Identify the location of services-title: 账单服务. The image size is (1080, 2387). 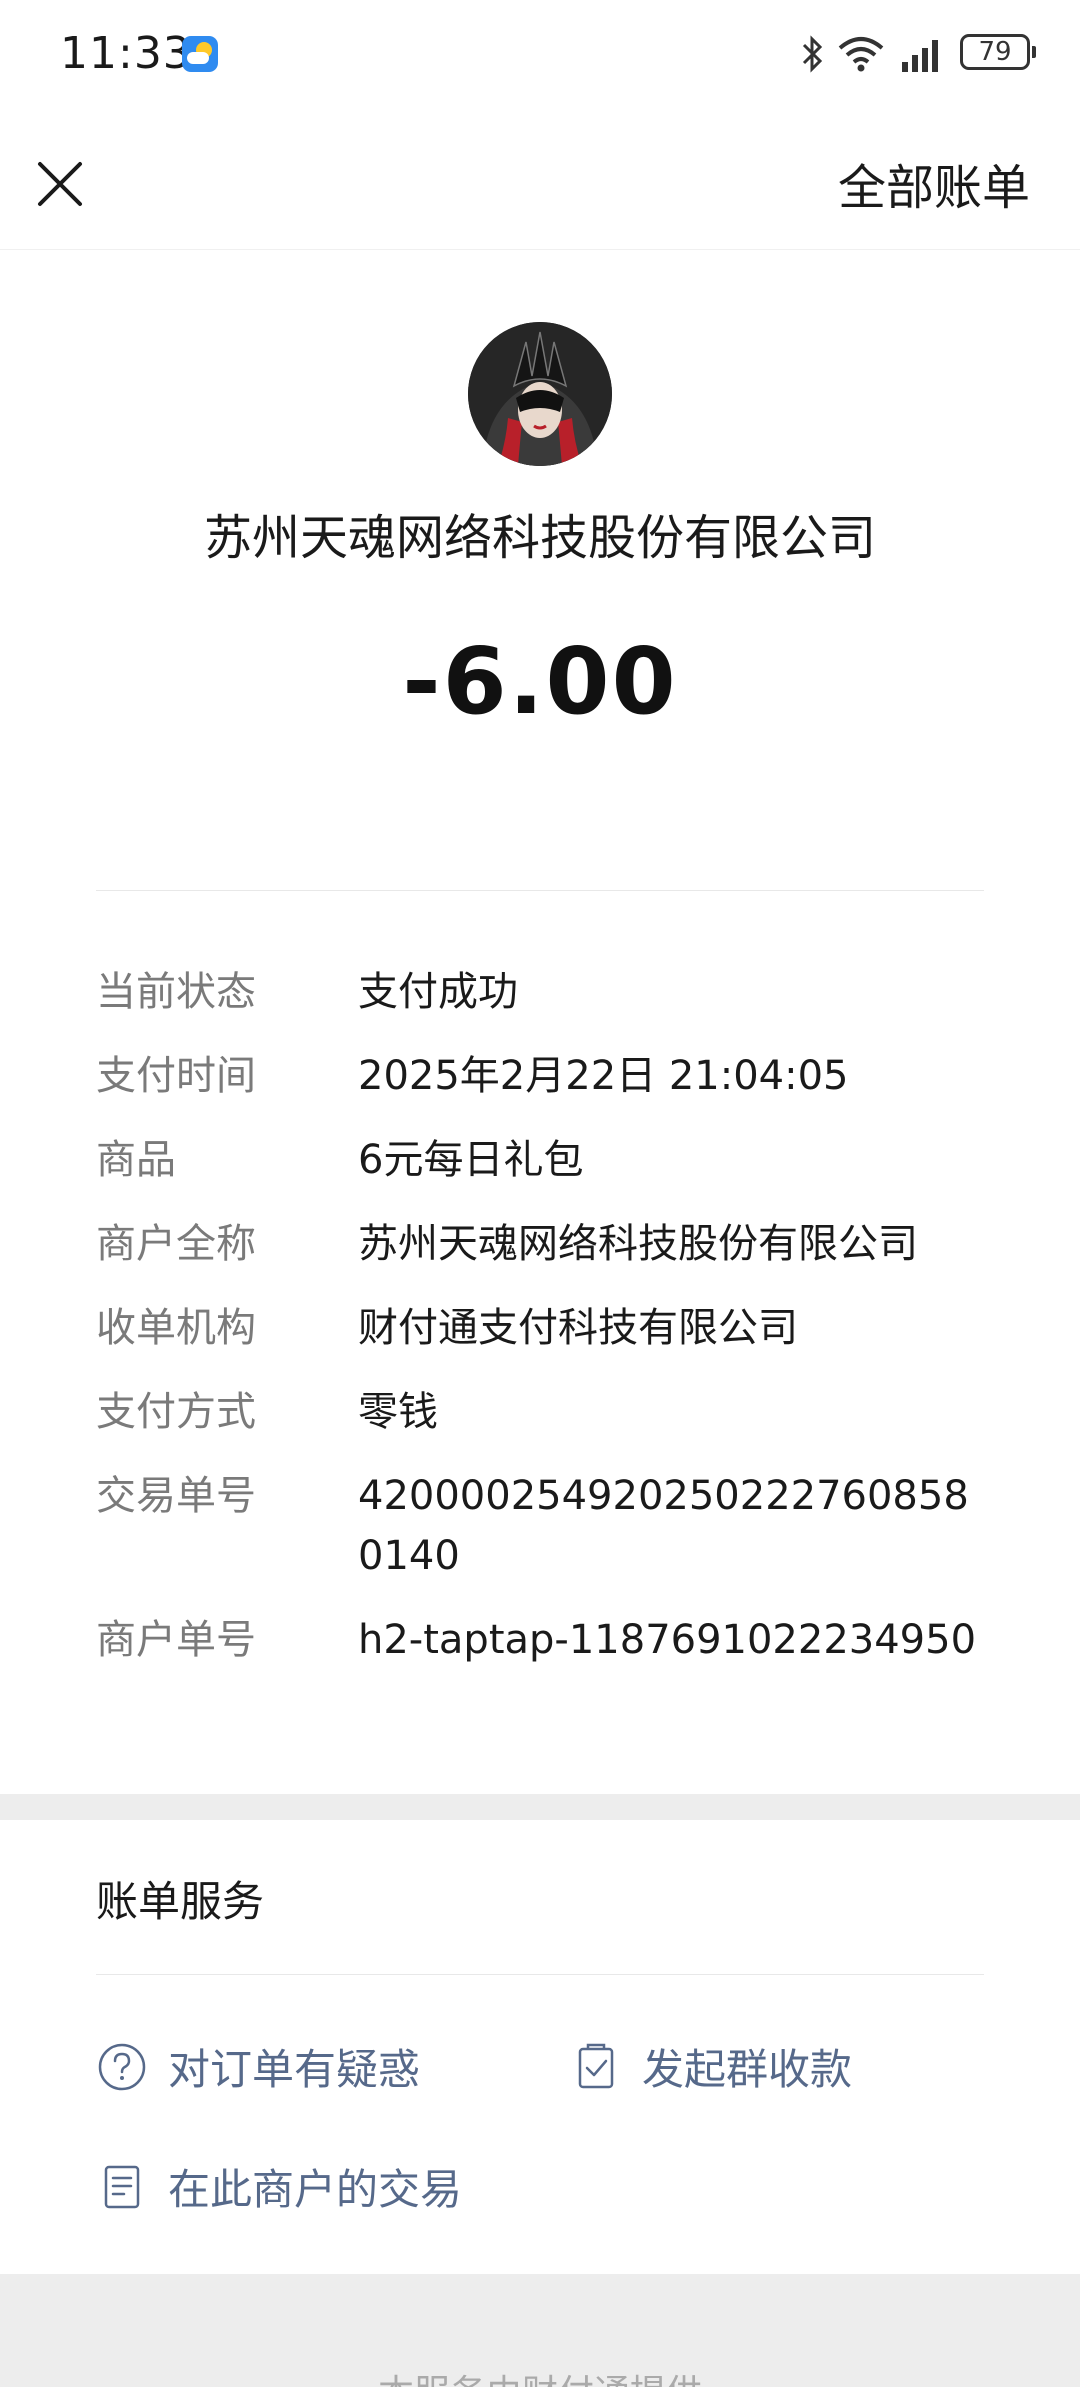
(180, 1901).